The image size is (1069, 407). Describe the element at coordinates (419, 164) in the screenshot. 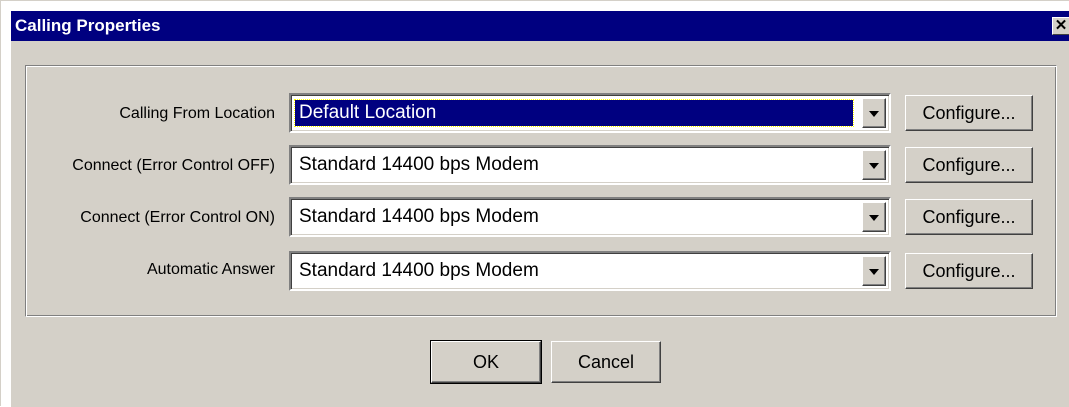

I see `connect-error-off-value: Standard 14400 bps Modem` at that location.